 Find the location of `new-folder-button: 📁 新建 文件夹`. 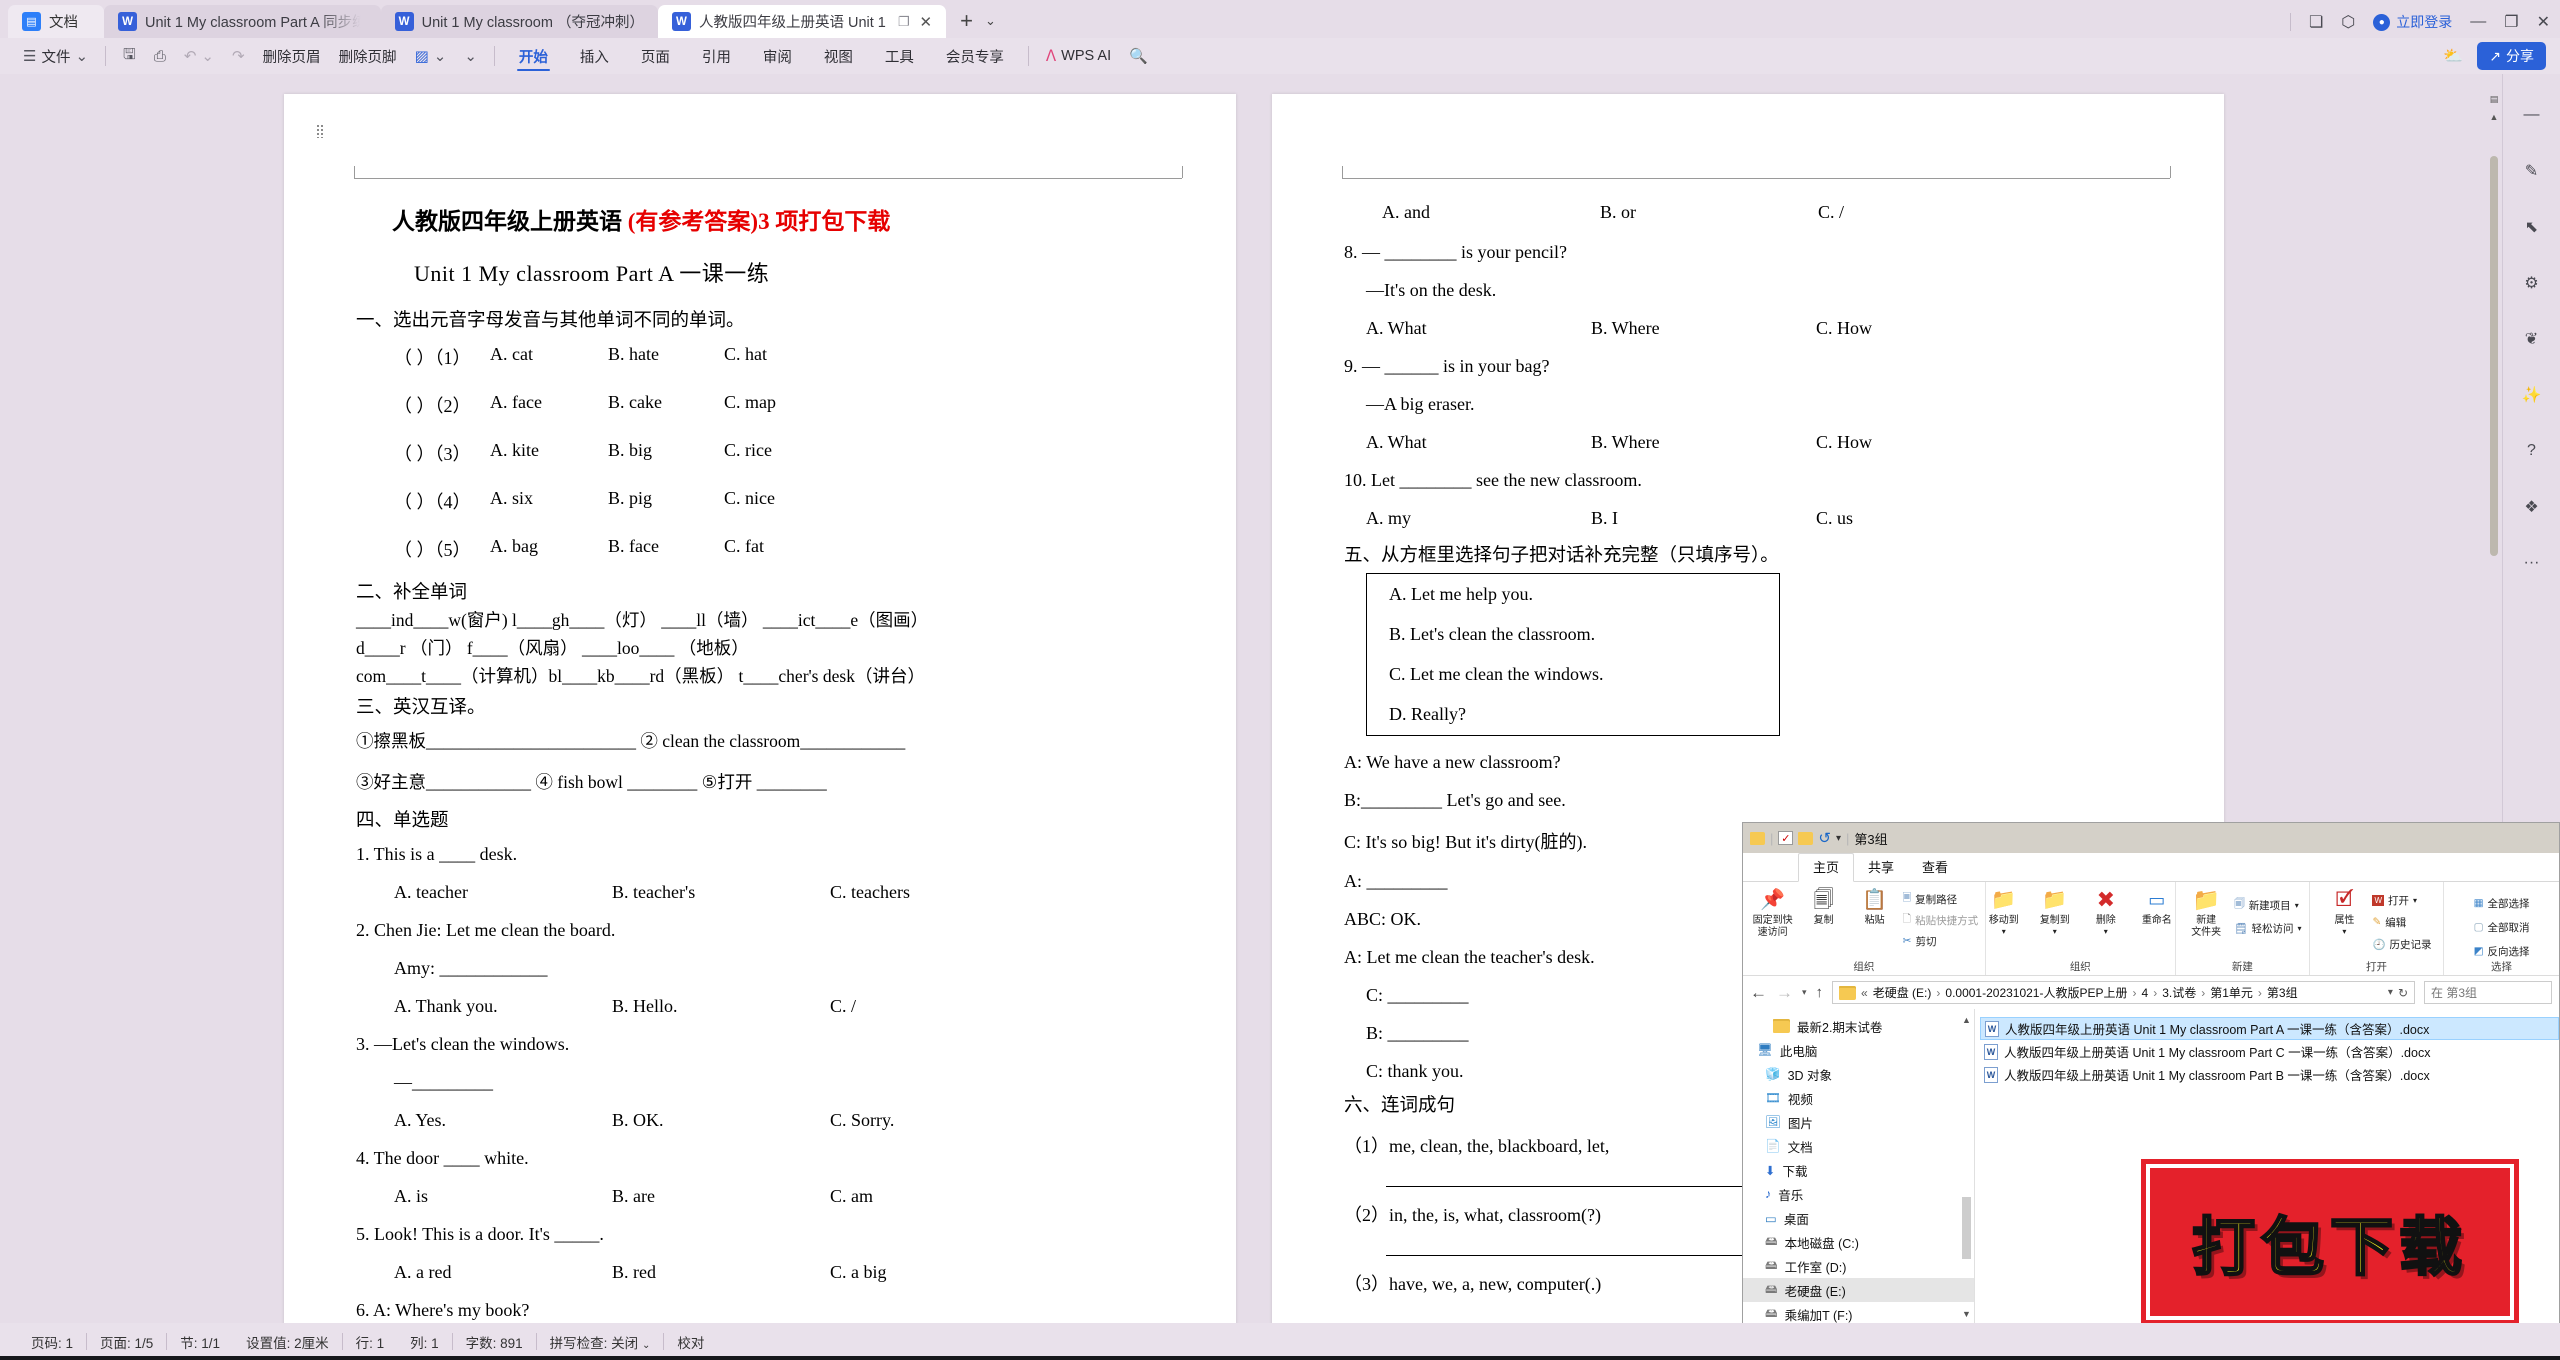

new-folder-button: 📁 新建 文件夹 is located at coordinates (2206, 911).